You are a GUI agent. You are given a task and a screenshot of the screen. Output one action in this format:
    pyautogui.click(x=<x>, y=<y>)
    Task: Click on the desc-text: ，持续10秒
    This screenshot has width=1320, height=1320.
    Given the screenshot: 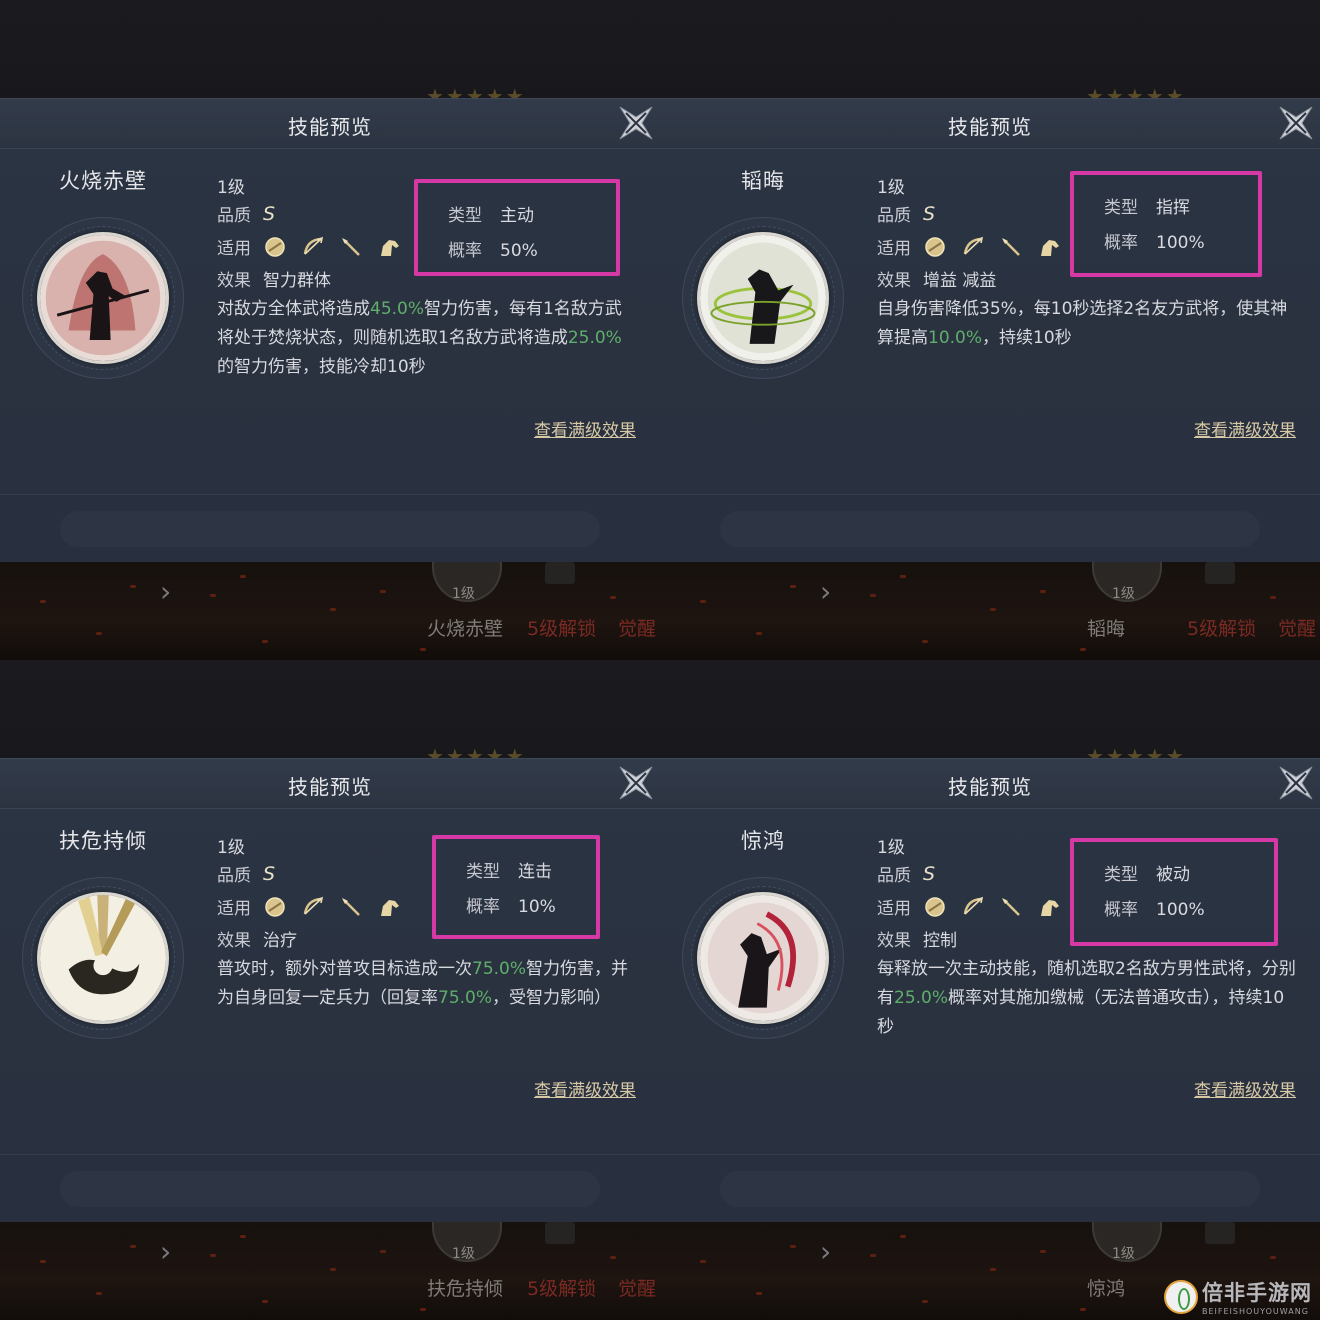 What is the action you would take?
    pyautogui.click(x=1027, y=338)
    